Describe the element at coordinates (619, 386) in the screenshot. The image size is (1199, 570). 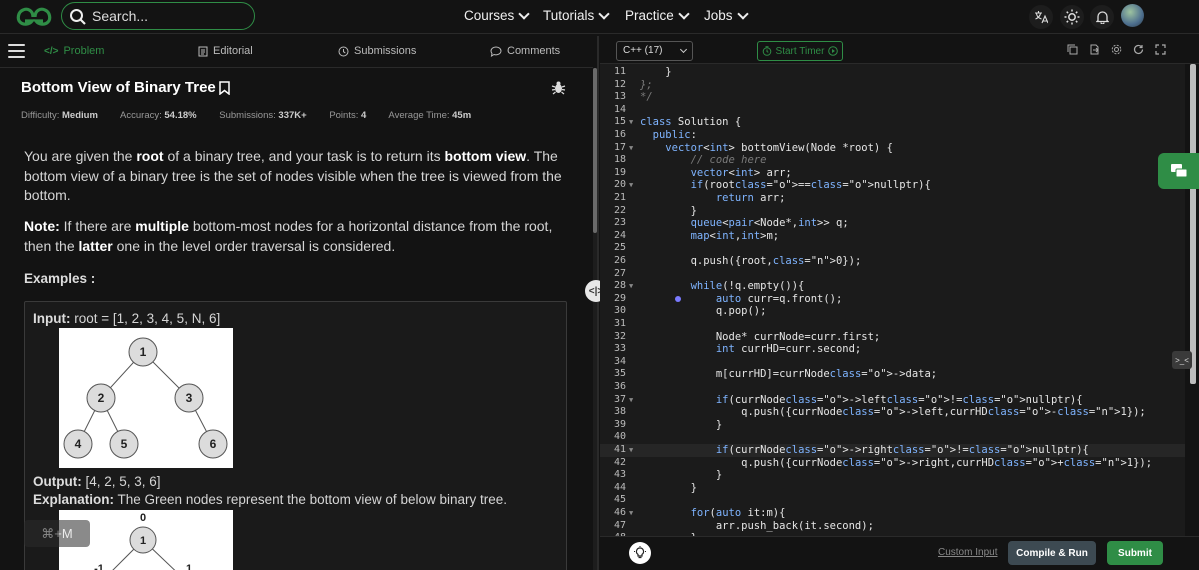
I see `line-number: 36` at that location.